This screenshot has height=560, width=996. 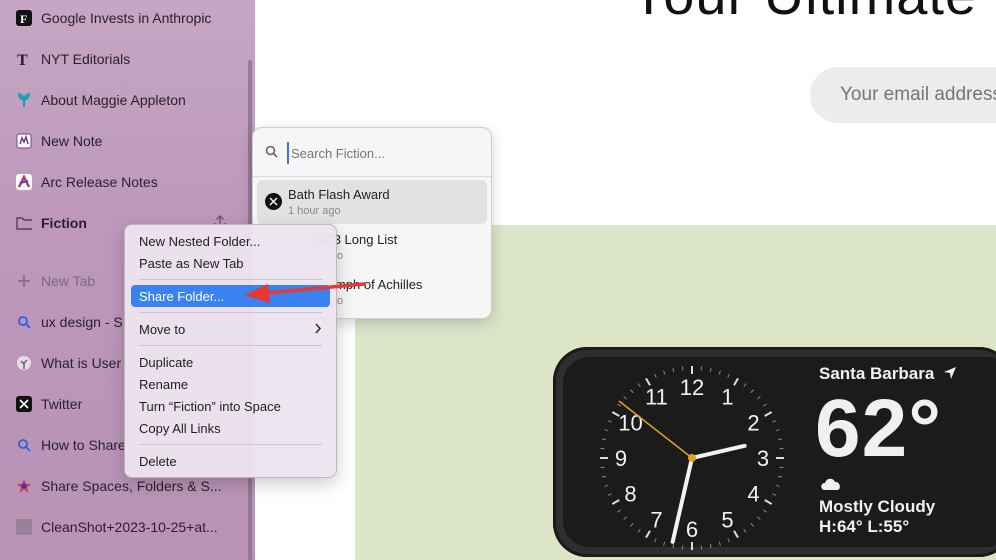 What do you see at coordinates (692, 529) in the screenshot?
I see `clock-number: 6` at bounding box center [692, 529].